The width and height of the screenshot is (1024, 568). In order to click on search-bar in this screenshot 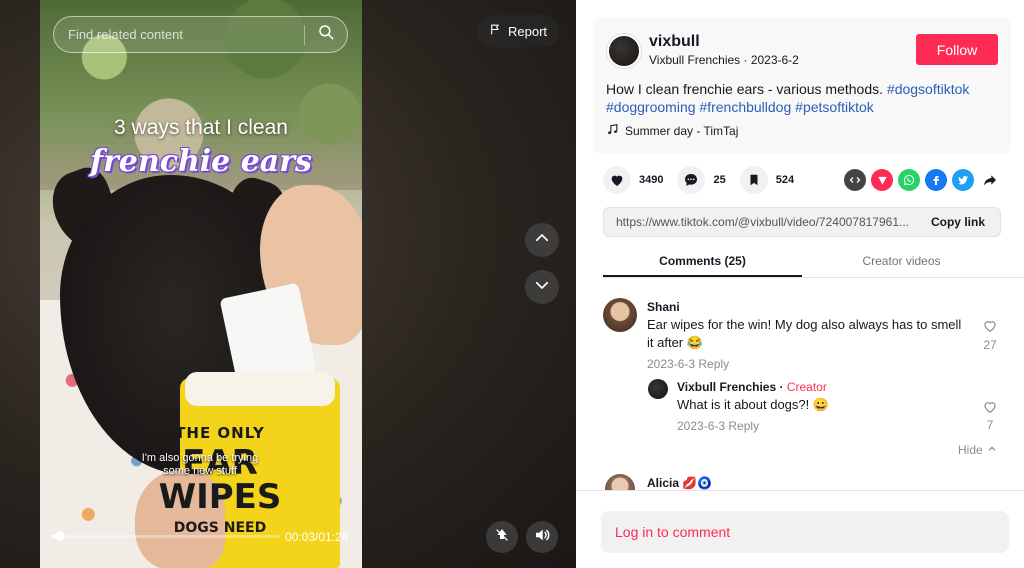, I will do `click(200, 34)`.